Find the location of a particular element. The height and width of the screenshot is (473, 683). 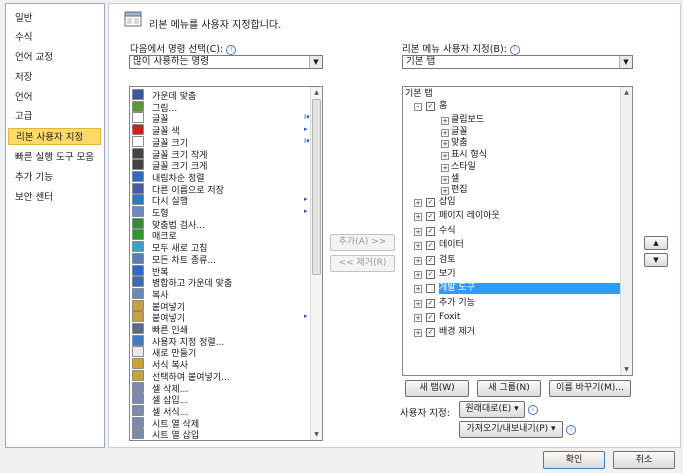

command-item: 반복 is located at coordinates (150, 271).